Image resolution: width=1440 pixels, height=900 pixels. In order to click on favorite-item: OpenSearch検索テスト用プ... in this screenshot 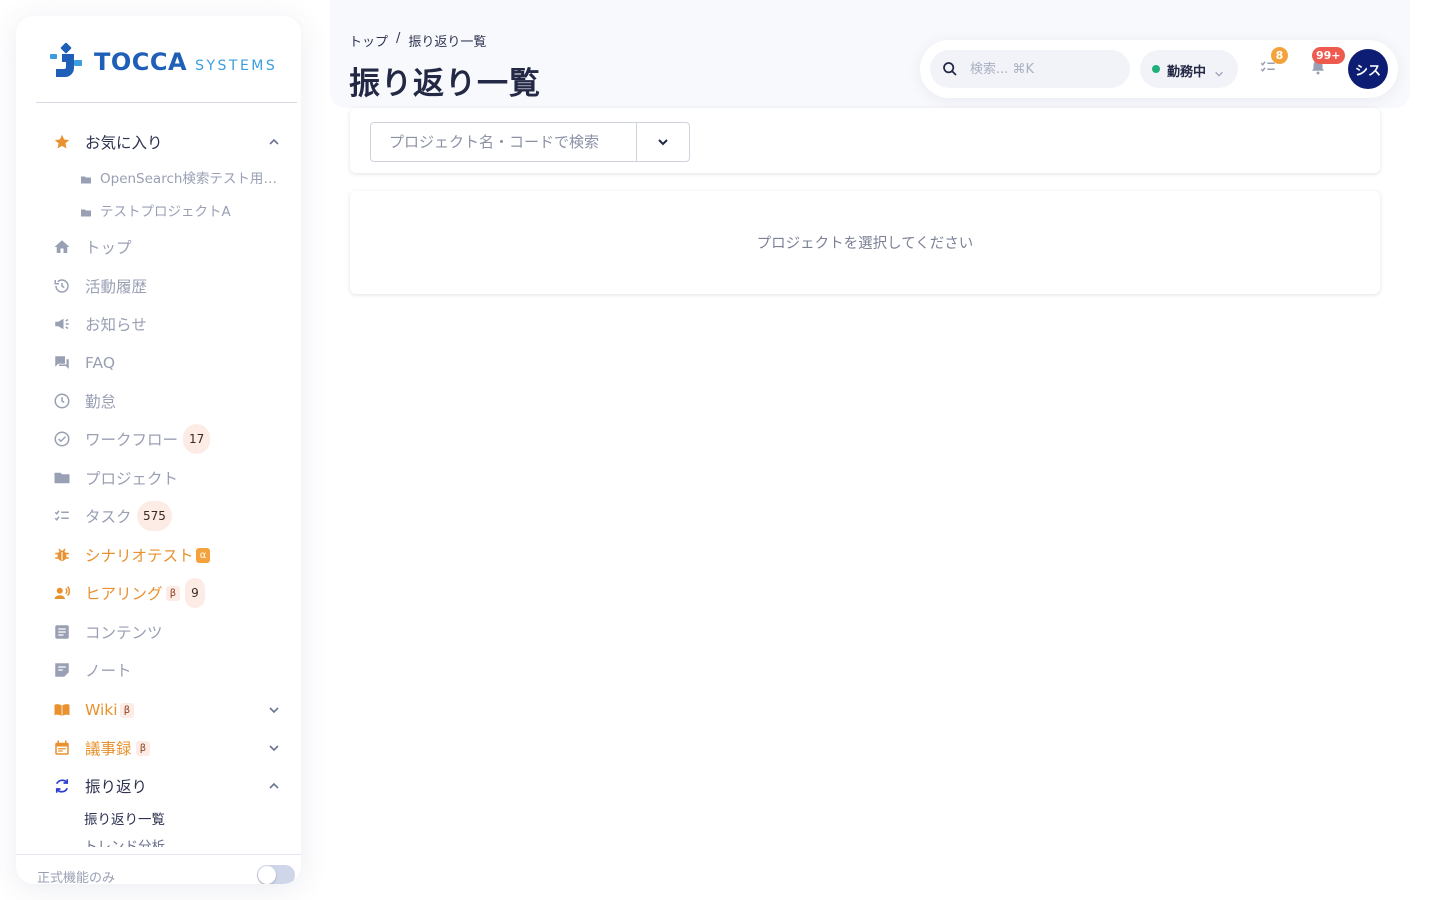, I will do `click(158, 177)`.